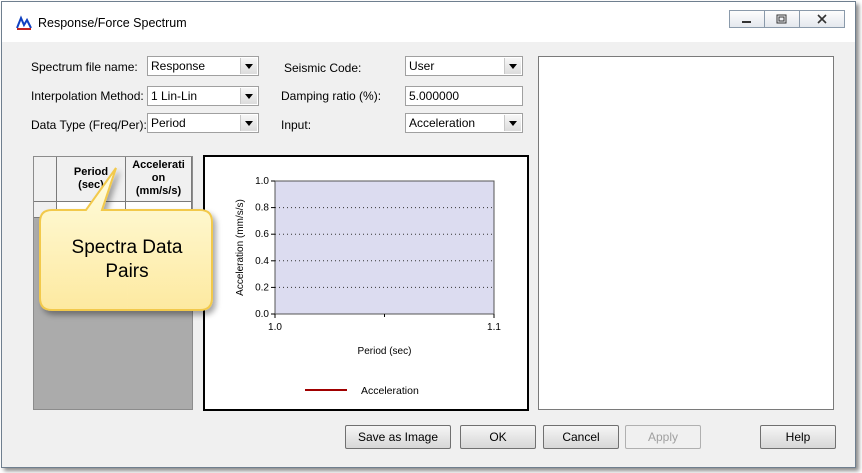 The height and width of the screenshot is (473, 862). Describe the element at coordinates (747, 19) in the screenshot. I see `minimize-button` at that location.